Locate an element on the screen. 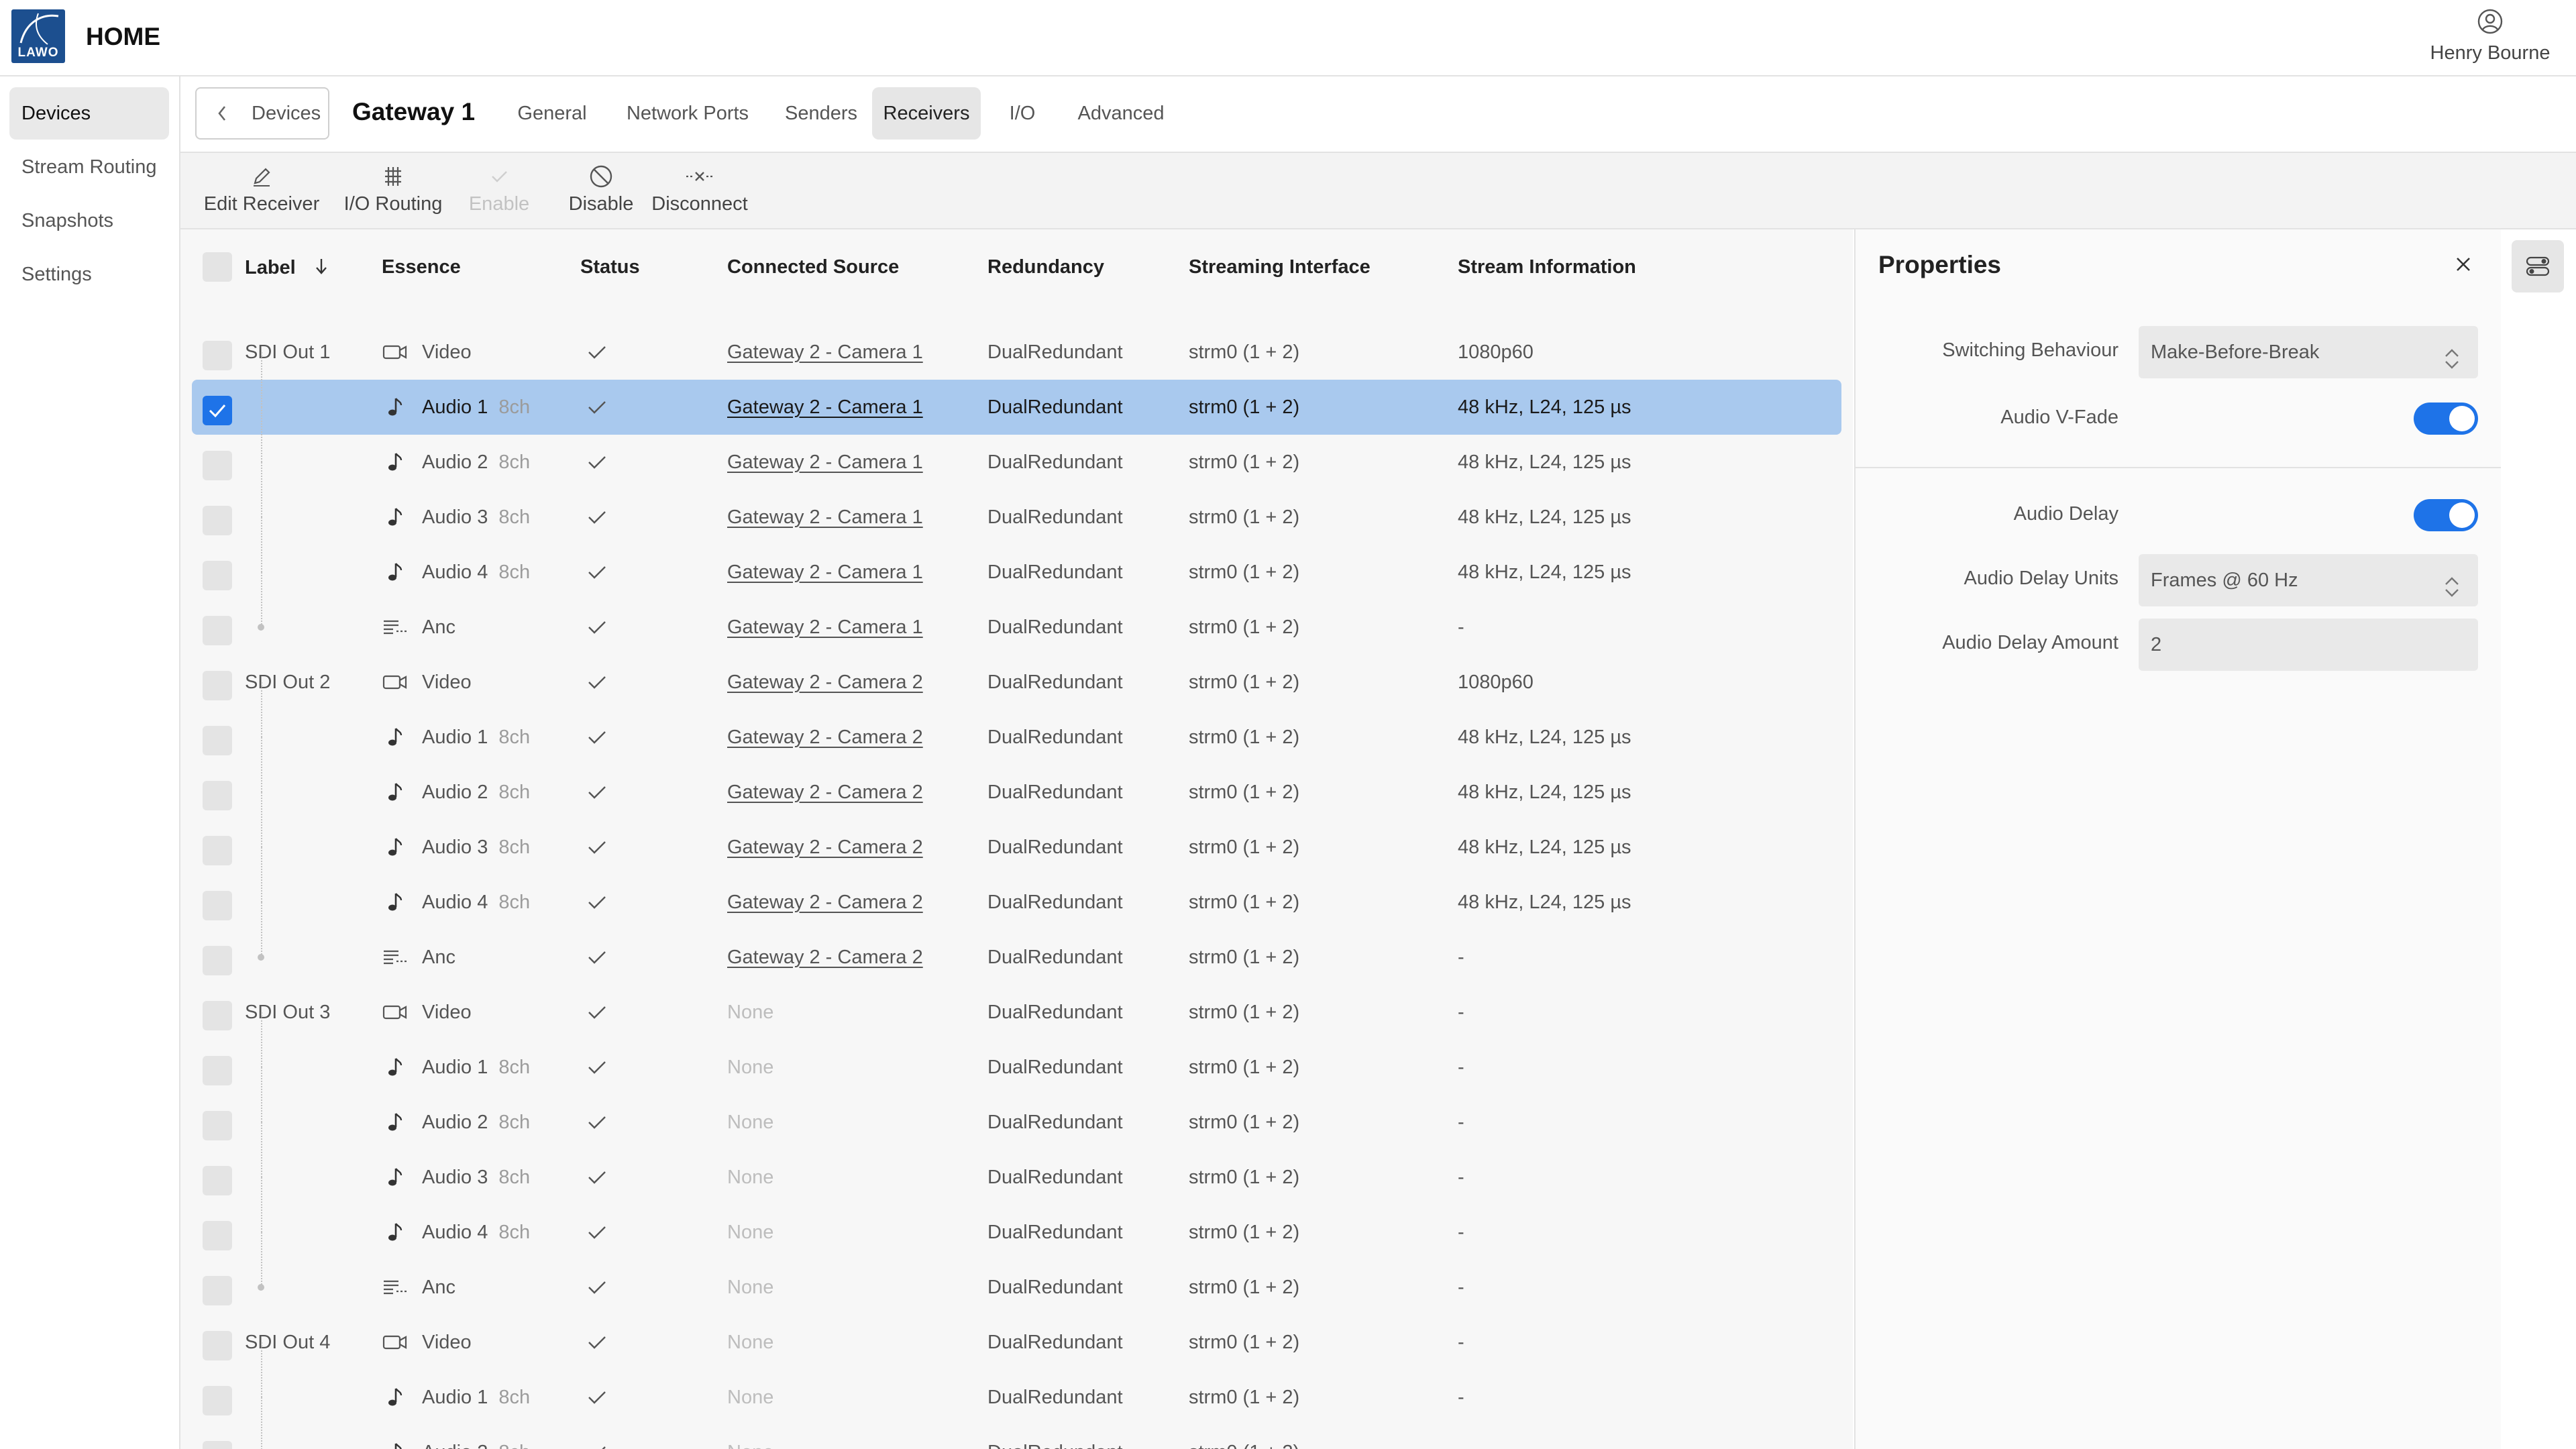 The height and width of the screenshot is (1449, 2576). lawo-logo: LAWO is located at coordinates (38, 36).